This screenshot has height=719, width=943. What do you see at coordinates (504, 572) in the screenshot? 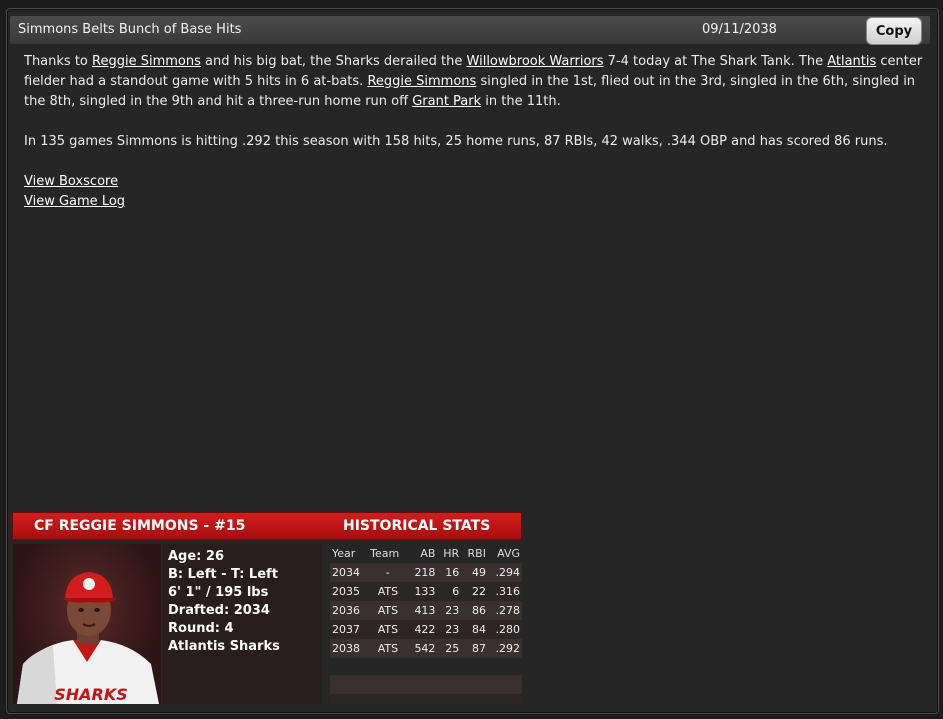
I see `stats-cell: .294` at bounding box center [504, 572].